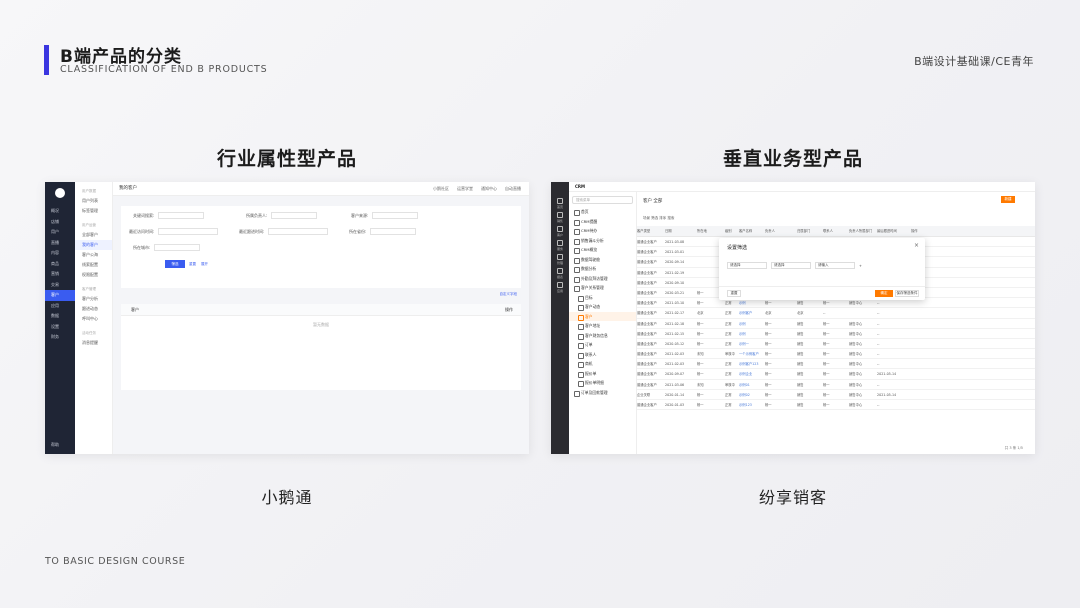  I want to click on nav-item: 首页, so click(560, 203).